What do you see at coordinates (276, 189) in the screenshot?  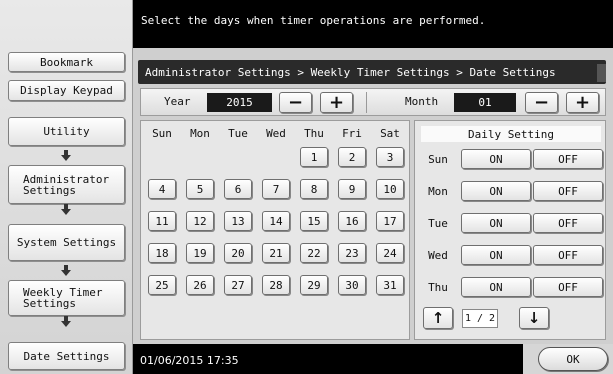 I see `calendar-day-button: 7` at bounding box center [276, 189].